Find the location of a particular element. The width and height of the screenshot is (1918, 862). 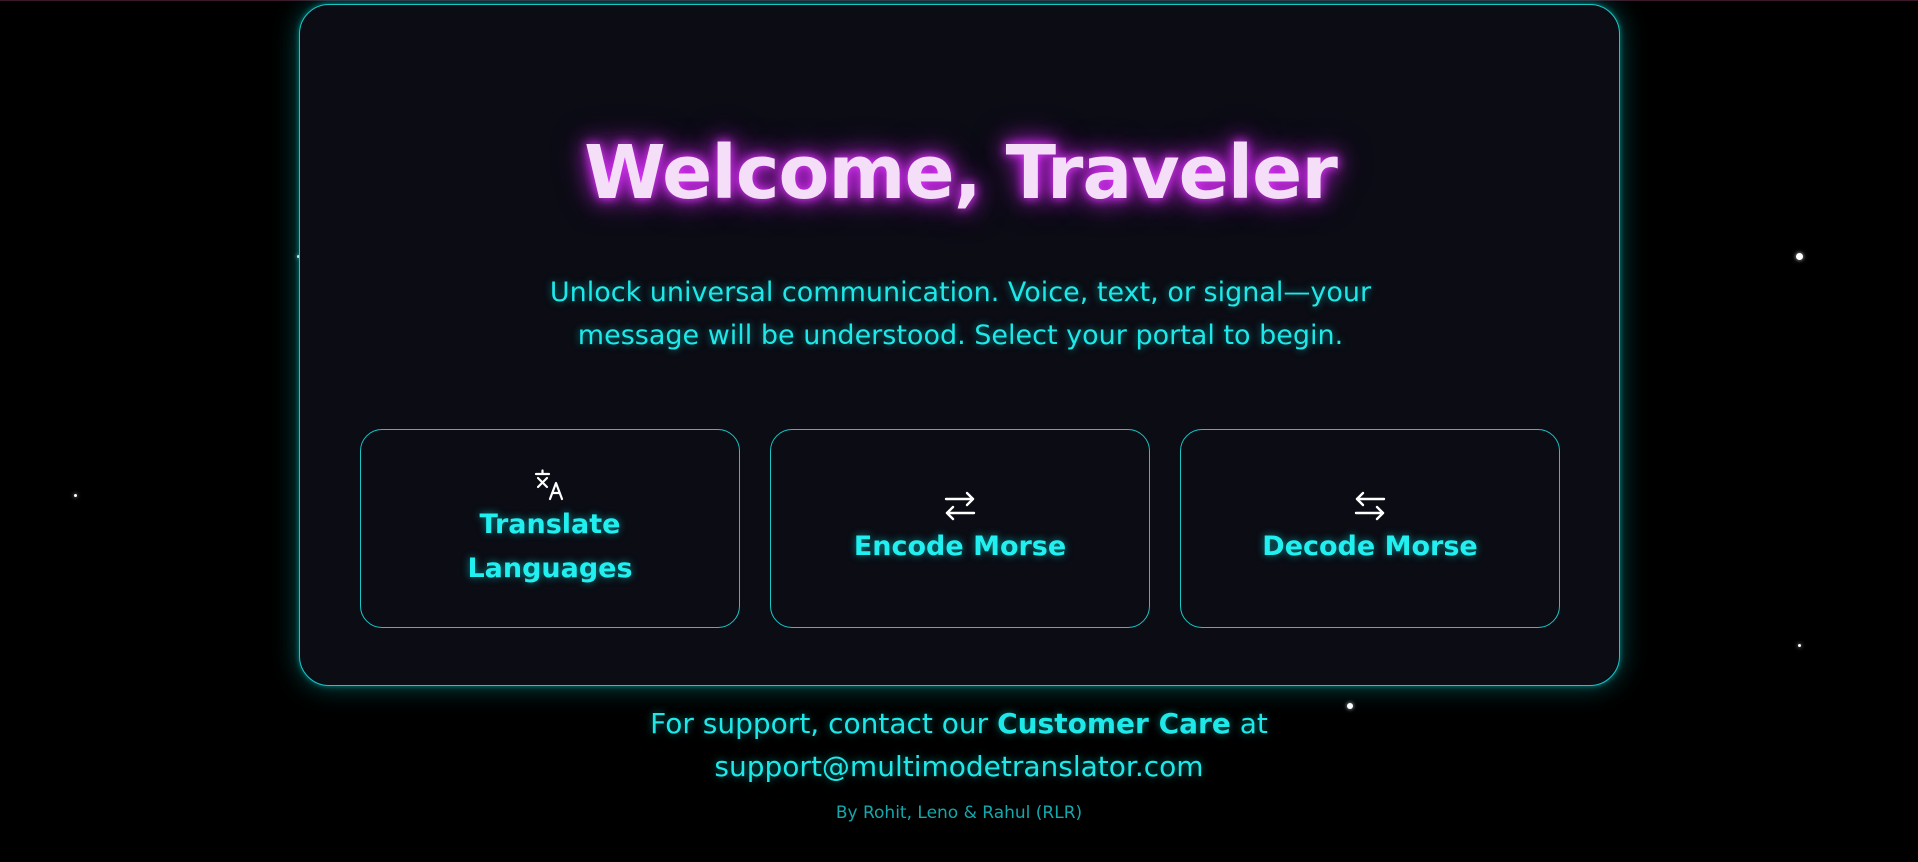

translate-languages-button: Translate Languages is located at coordinates (550, 528).